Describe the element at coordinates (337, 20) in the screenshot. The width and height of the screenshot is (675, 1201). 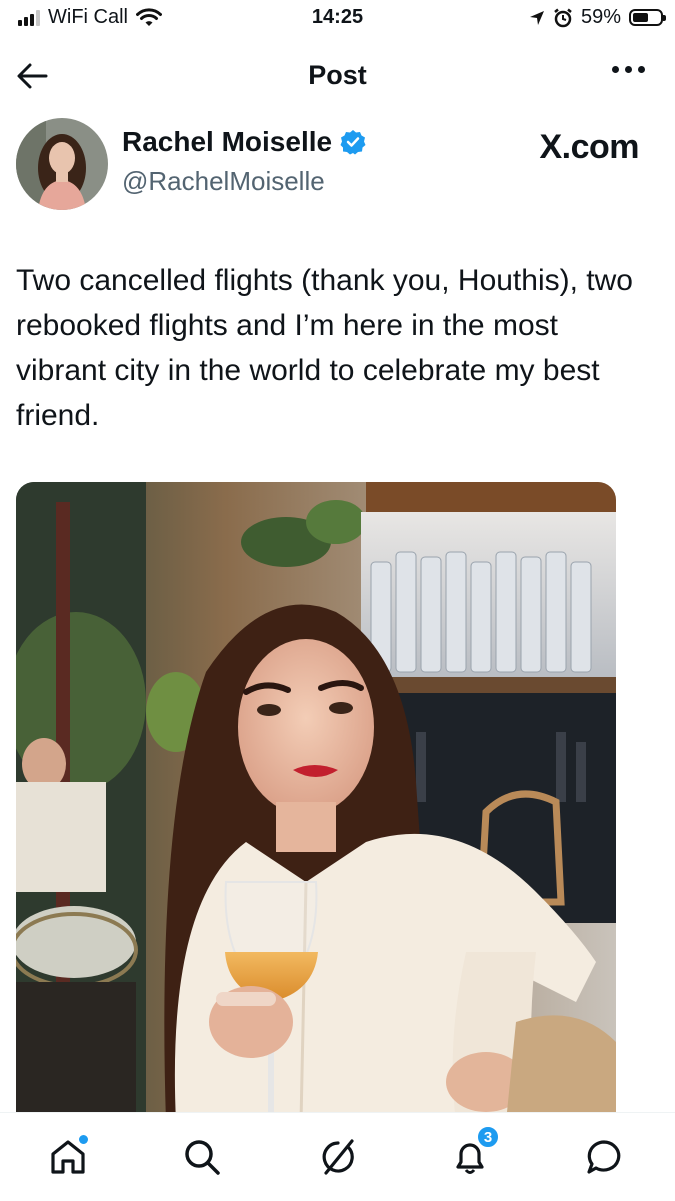
I see `status-bar: WiFi Call 14:25 59%` at that location.